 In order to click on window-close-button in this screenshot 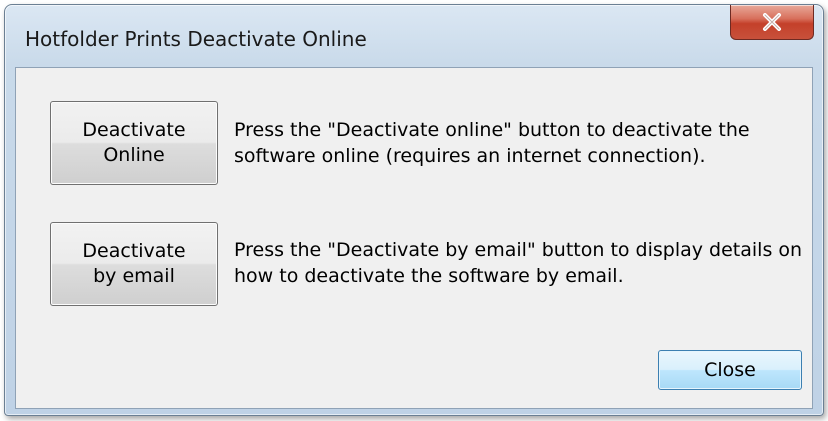, I will do `click(772, 22)`.